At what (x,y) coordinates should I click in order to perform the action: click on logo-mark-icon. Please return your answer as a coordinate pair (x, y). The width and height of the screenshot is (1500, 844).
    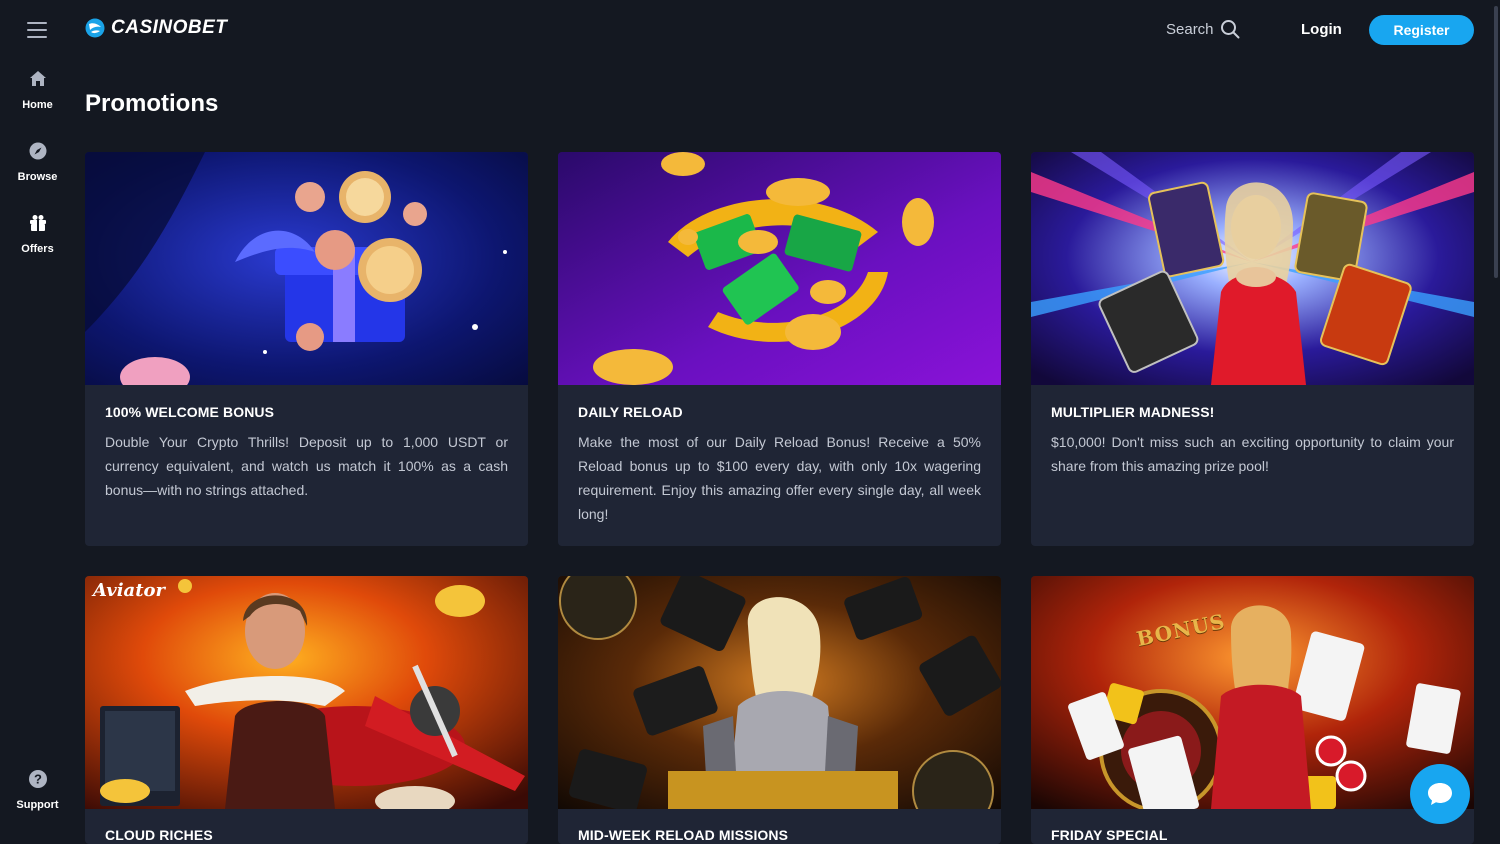
    Looking at the image, I should click on (95, 28).